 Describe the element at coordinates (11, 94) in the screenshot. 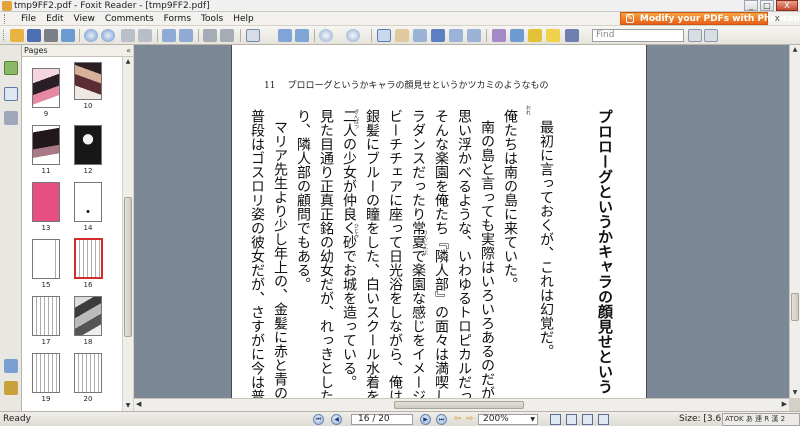

I see `pages-tab-icon` at that location.